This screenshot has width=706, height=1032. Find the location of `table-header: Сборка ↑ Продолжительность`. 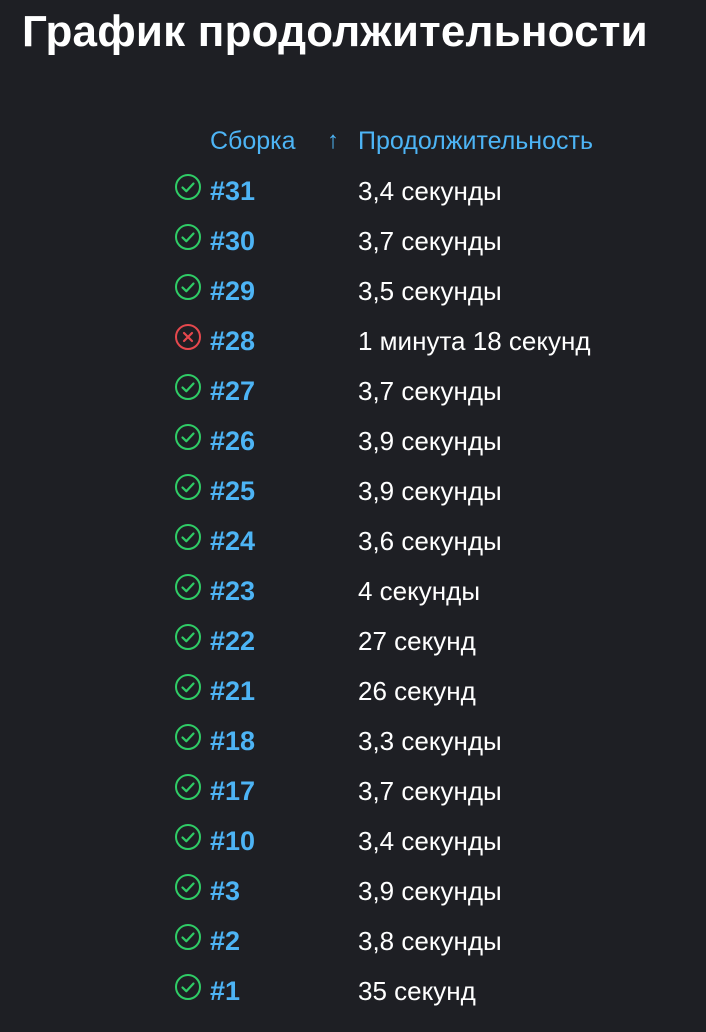

table-header: Сборка ↑ Продолжительность is located at coordinates (353, 141).